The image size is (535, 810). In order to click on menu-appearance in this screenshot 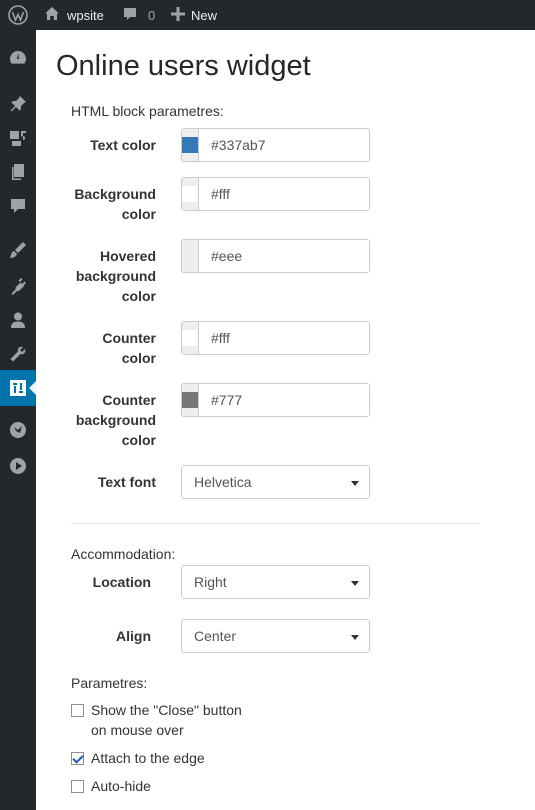, I will do `click(18, 250)`.